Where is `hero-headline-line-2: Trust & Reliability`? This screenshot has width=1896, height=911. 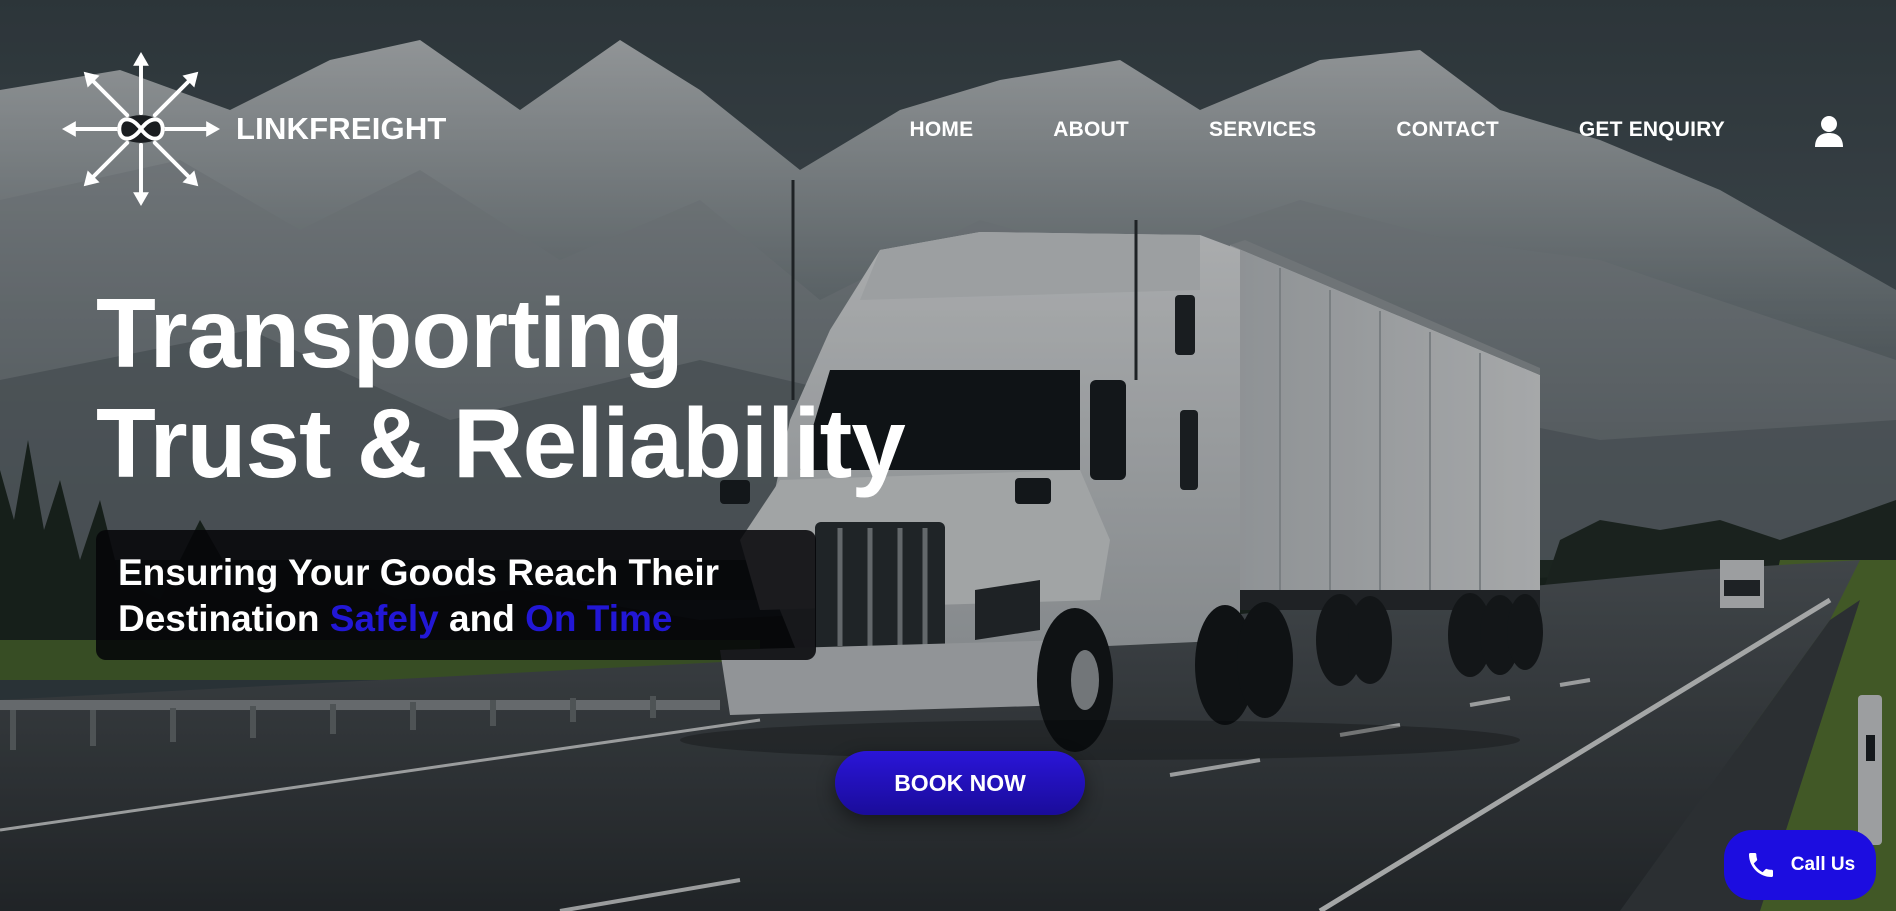
hero-headline-line-2: Trust & Reliability is located at coordinates (501, 443).